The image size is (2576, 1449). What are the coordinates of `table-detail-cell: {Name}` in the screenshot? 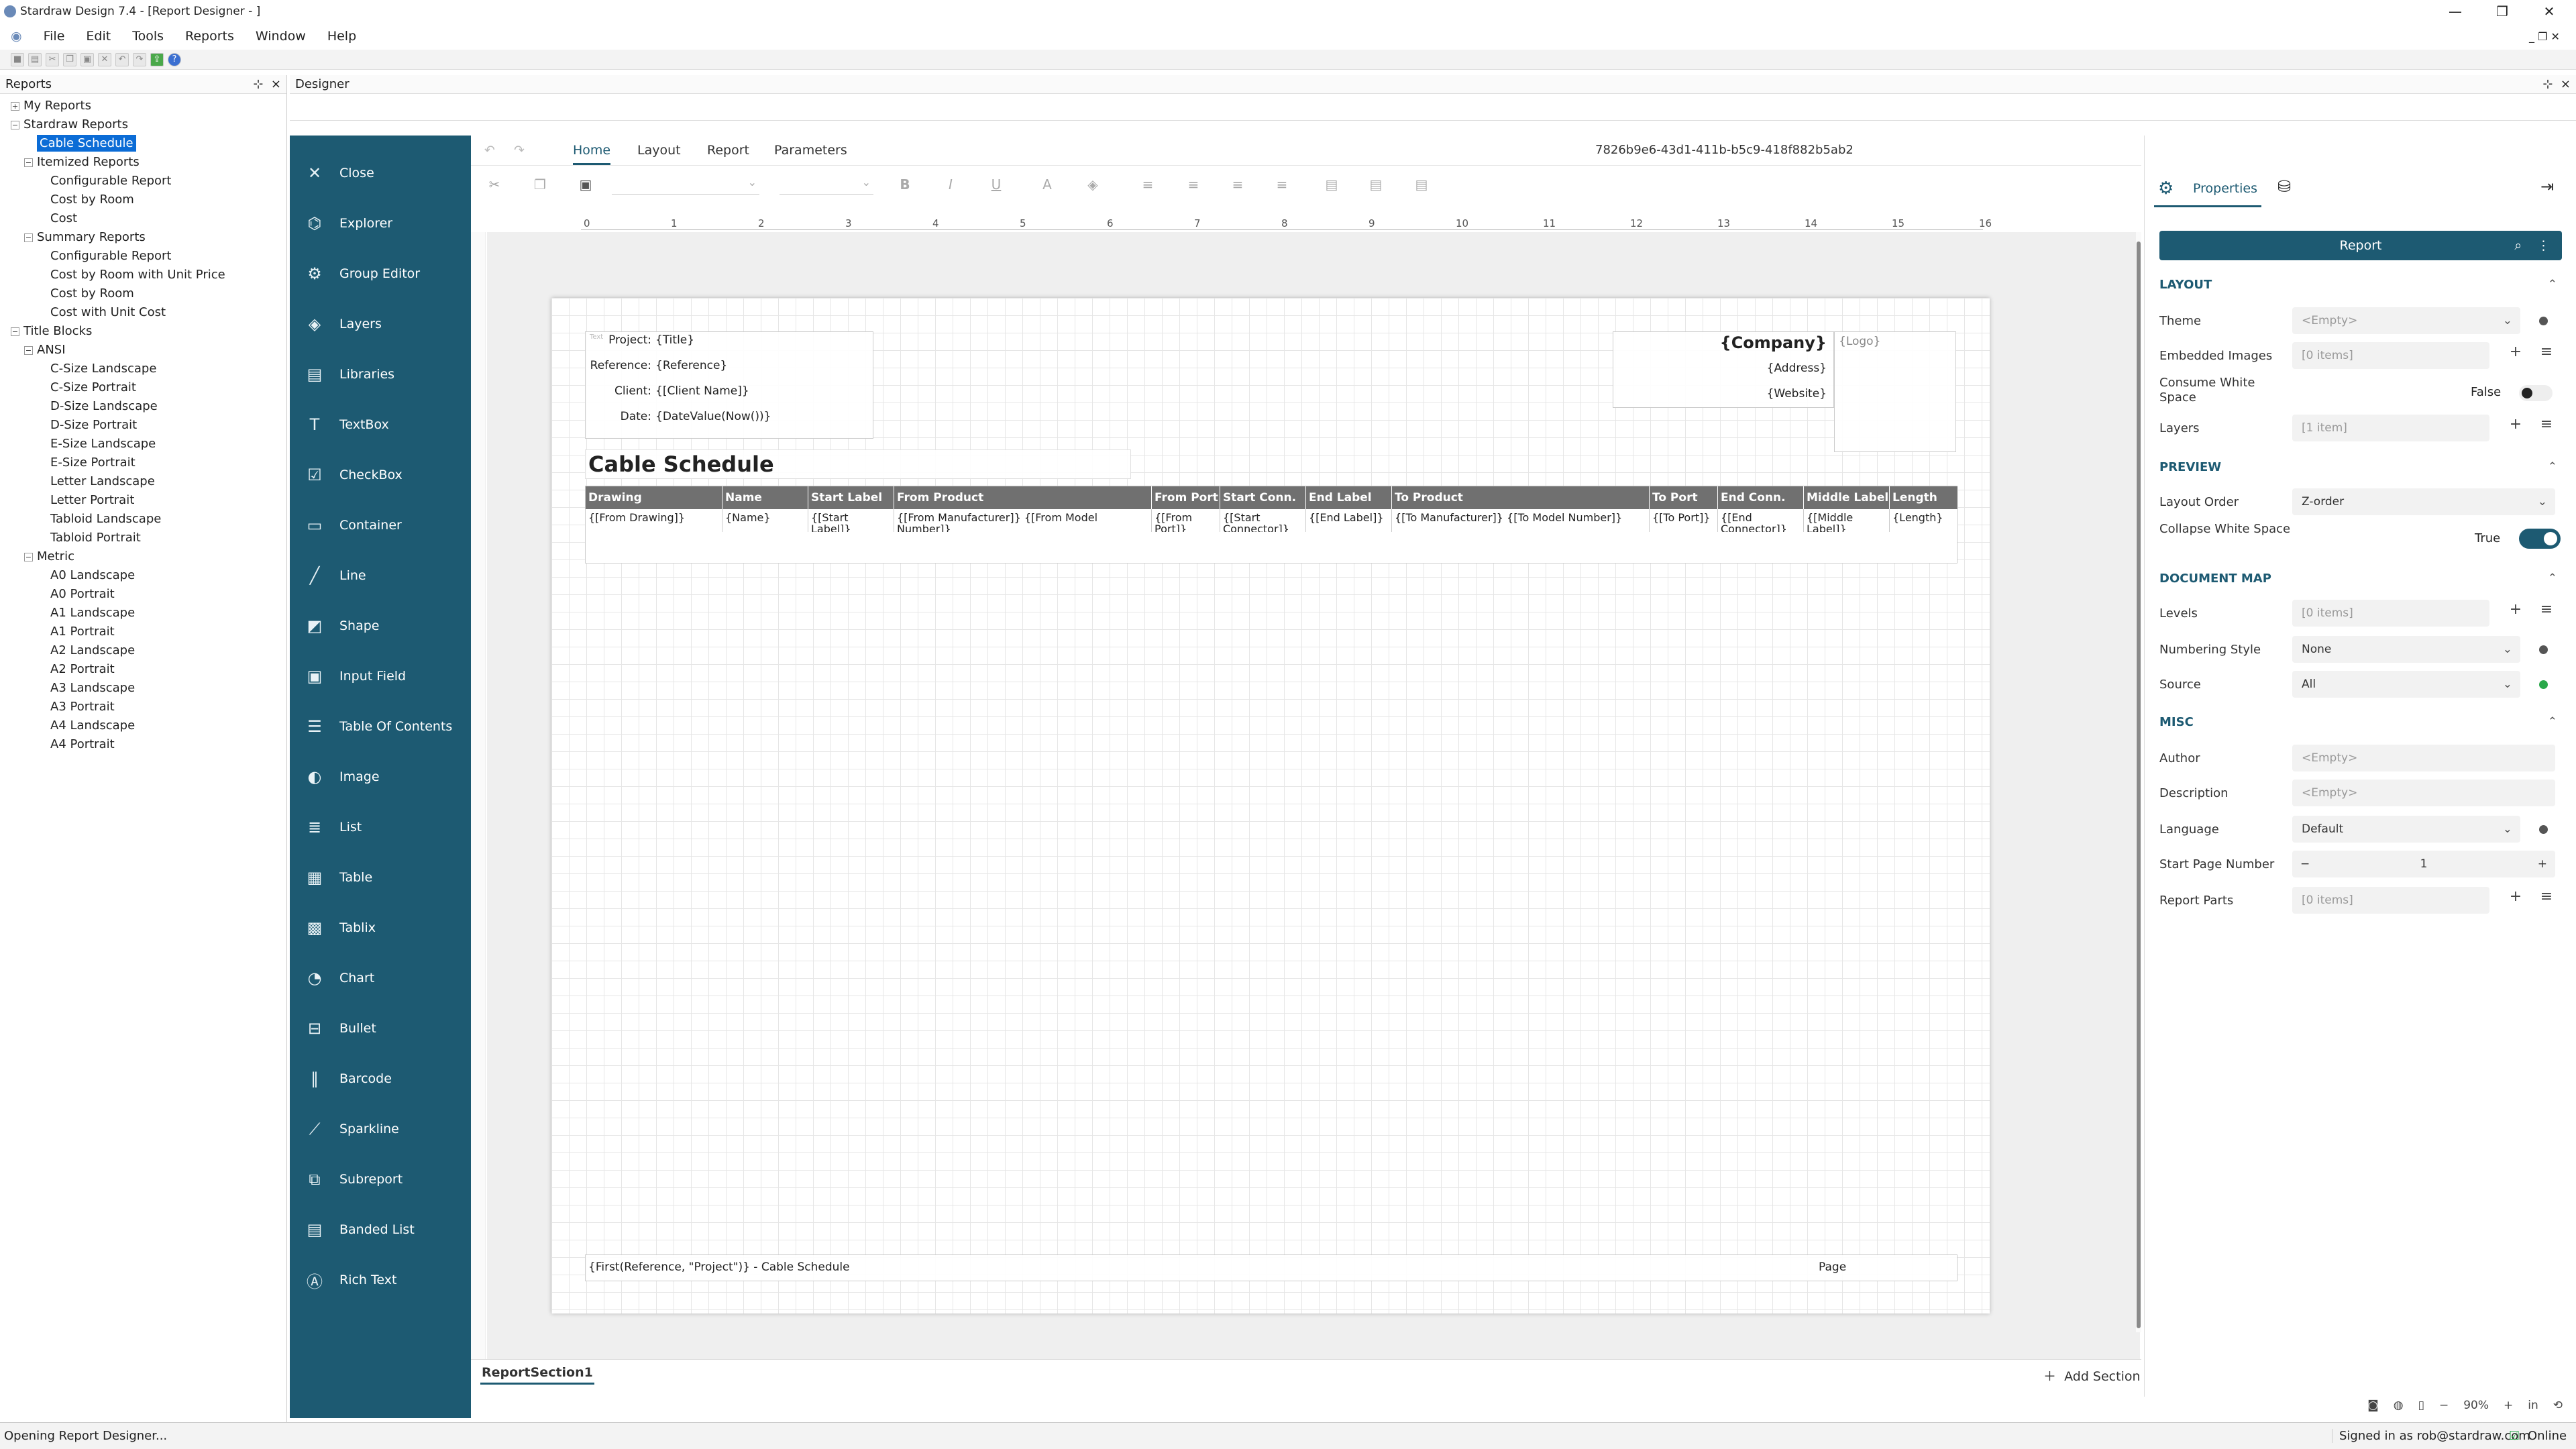 It's located at (765, 520).